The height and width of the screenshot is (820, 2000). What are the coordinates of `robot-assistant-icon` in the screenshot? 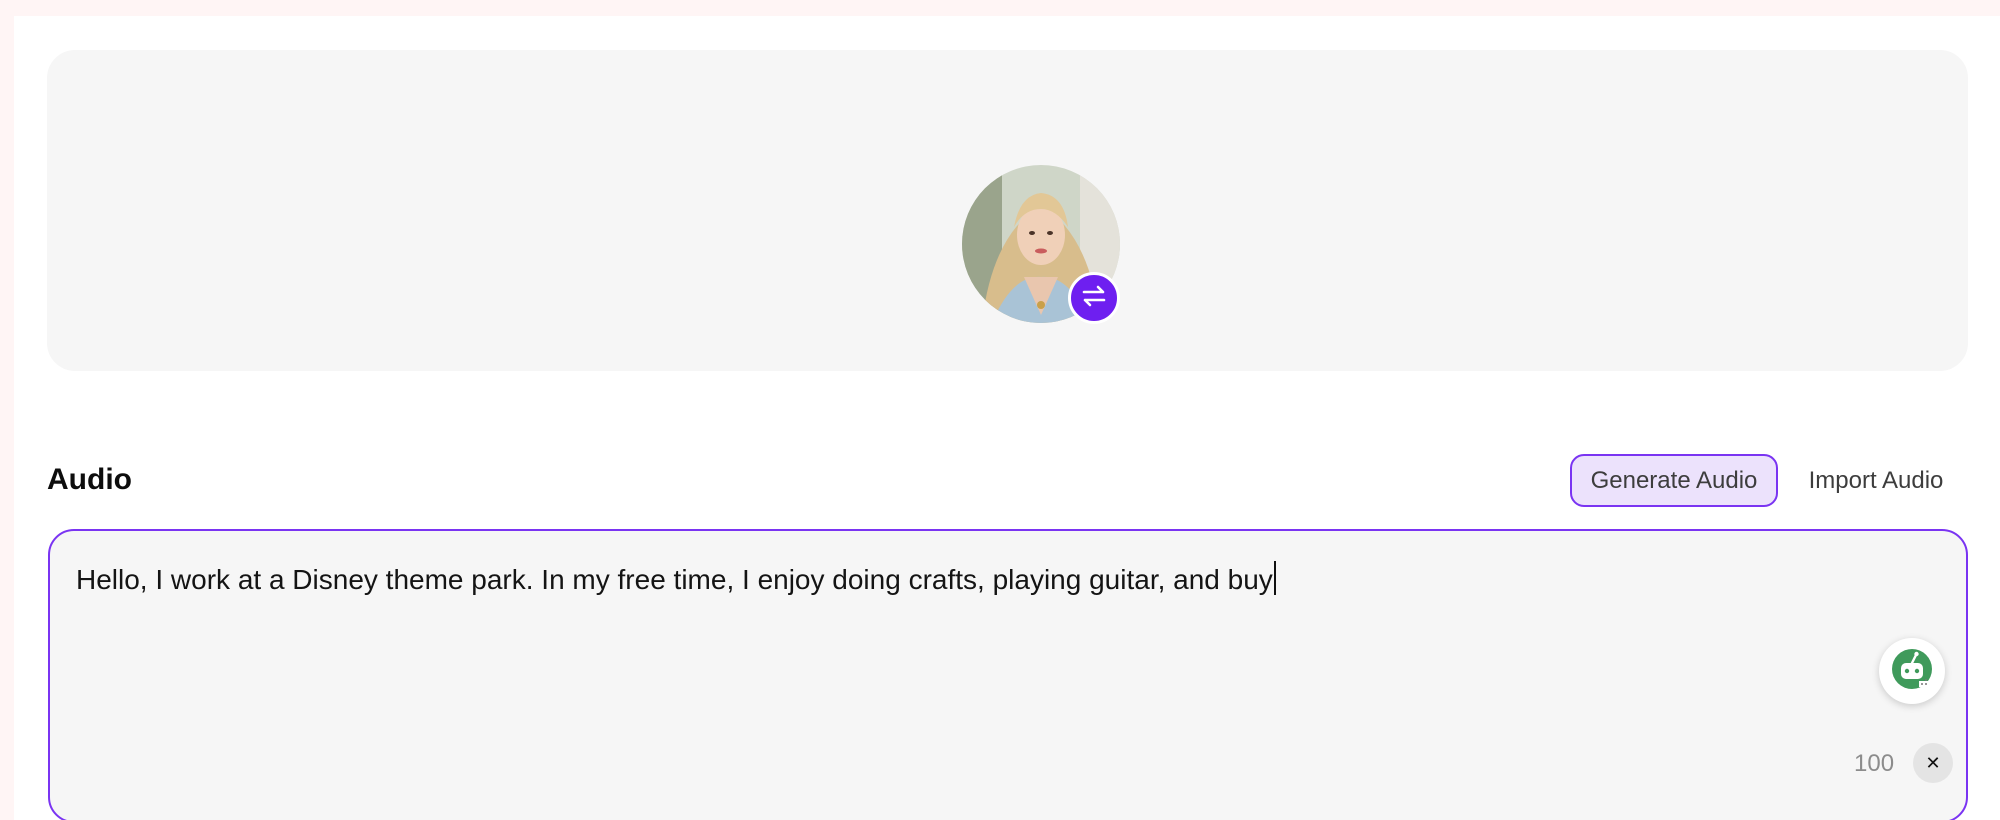 It's located at (1912, 671).